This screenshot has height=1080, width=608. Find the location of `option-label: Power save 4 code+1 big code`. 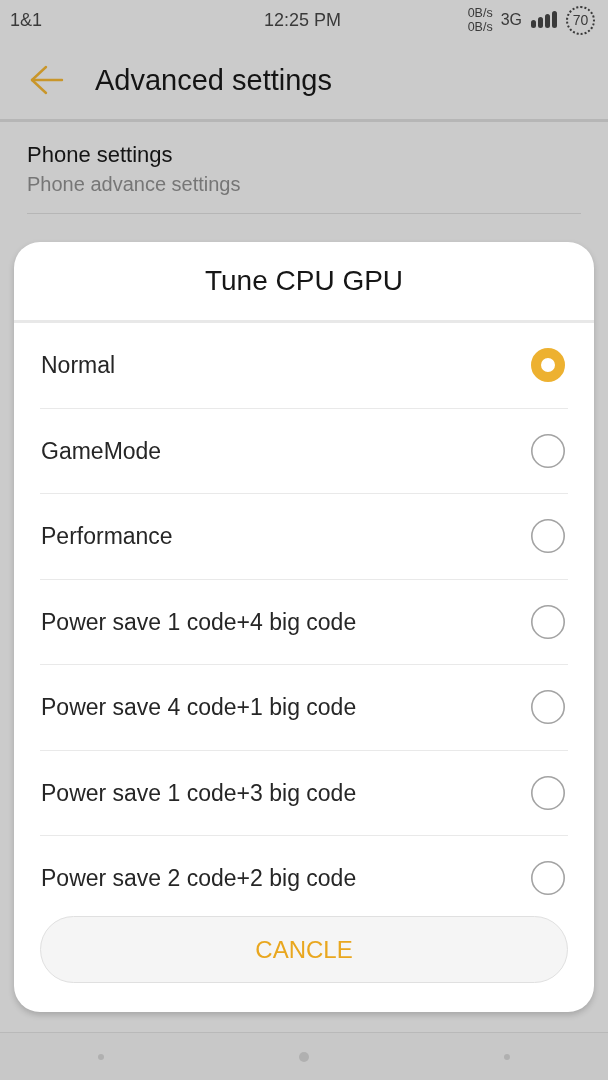

option-label: Power save 4 code+1 big code is located at coordinates (199, 707).